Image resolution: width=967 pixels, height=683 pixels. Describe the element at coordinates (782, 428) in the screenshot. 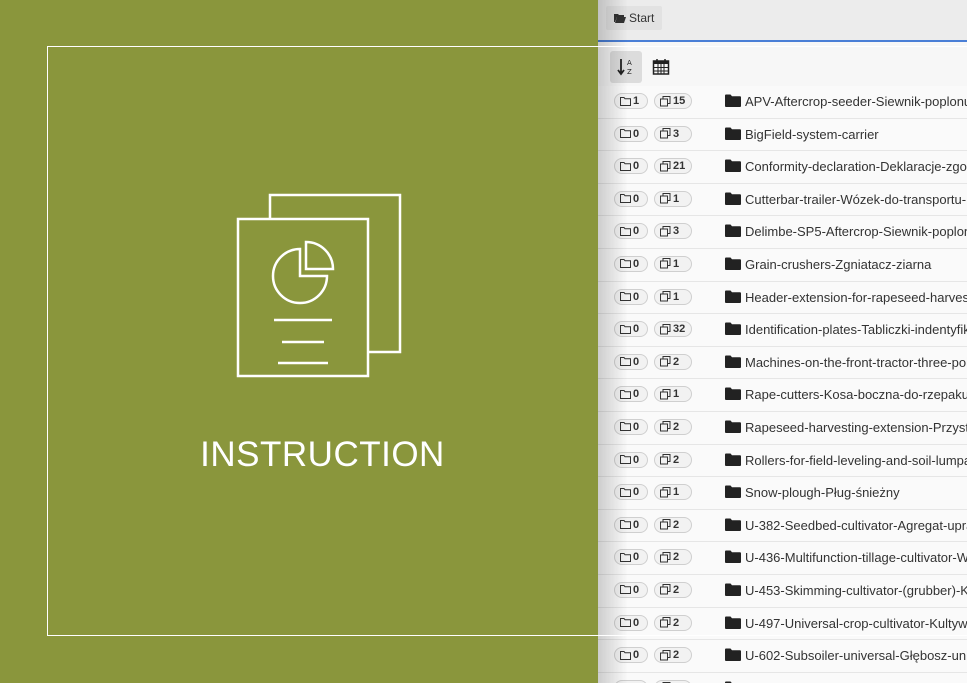

I see `folder-row: 0 2 Rapeseed-harvesting-extension-Przyst` at that location.